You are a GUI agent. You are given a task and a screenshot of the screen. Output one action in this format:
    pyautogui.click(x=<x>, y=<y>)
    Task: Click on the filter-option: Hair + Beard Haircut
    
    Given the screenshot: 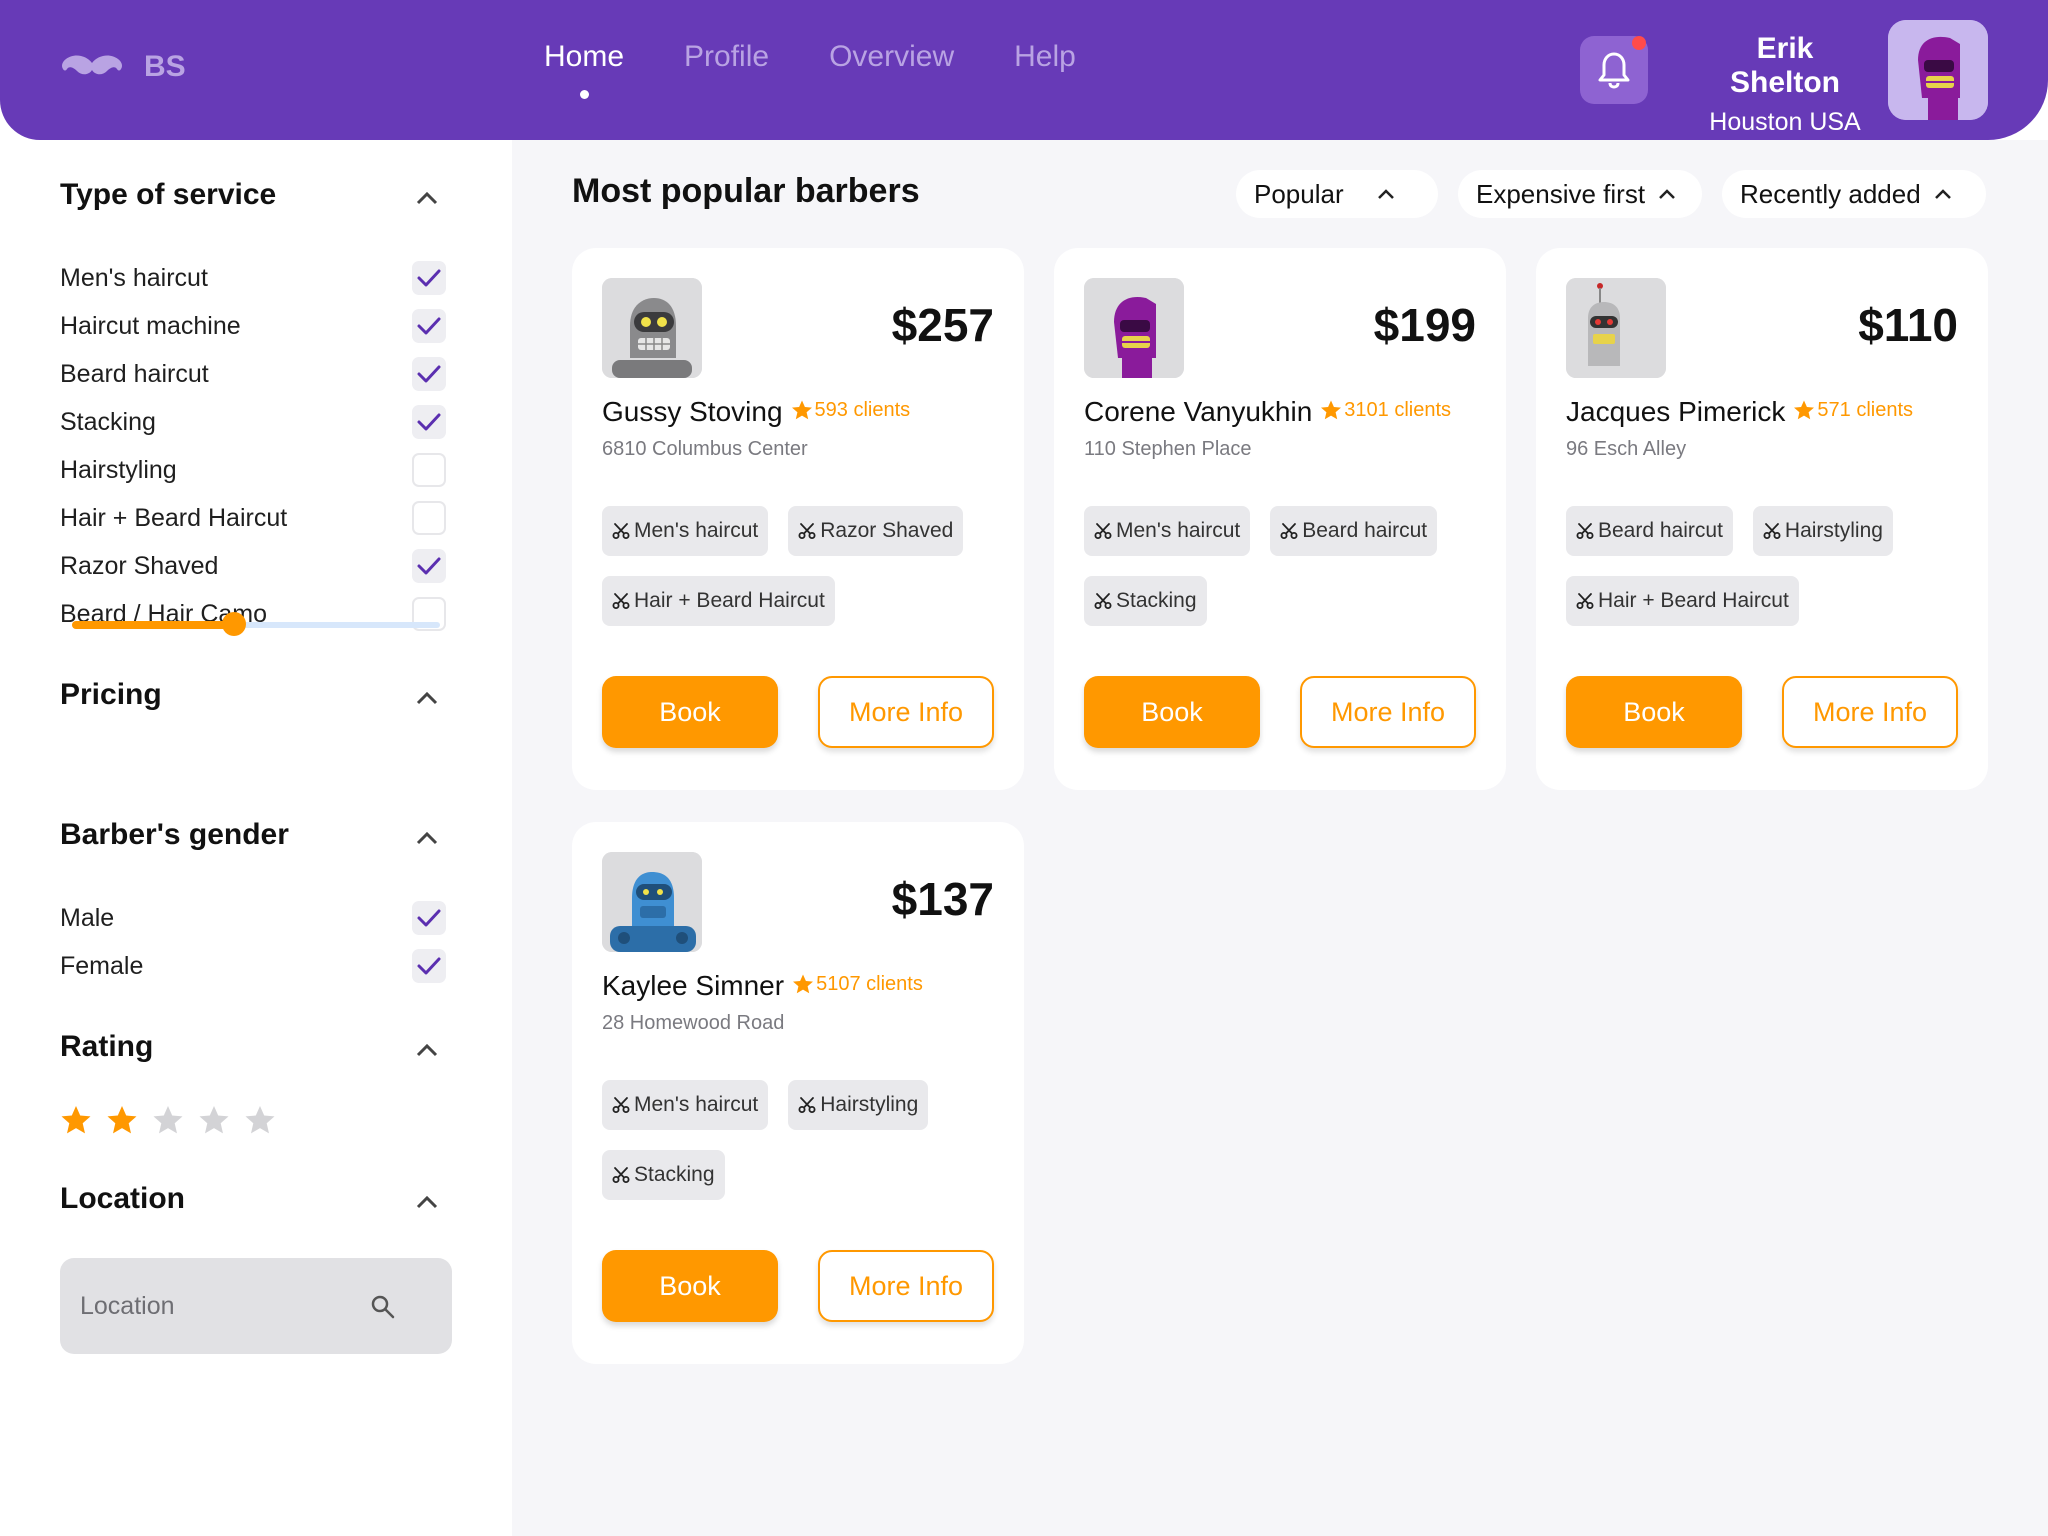 What is the action you would take?
    pyautogui.click(x=253, y=518)
    